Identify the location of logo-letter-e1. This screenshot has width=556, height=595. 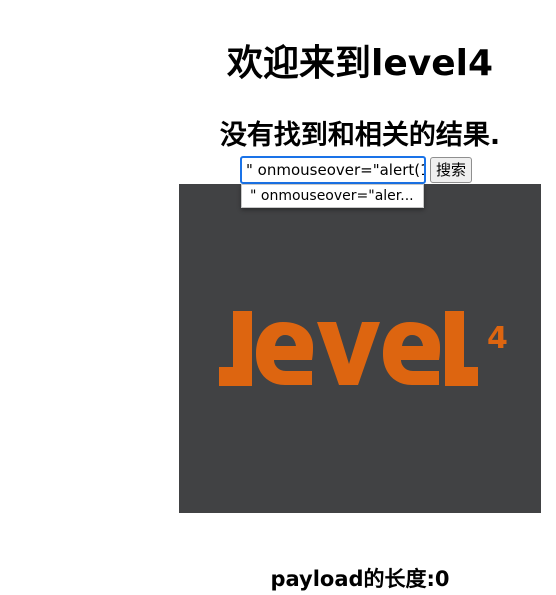
(284, 353).